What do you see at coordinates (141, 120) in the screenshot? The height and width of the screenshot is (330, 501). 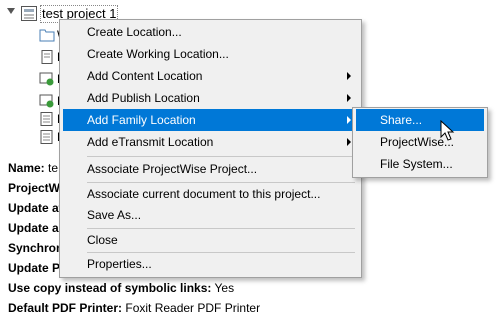 I see `menu-item-label: Add Family Location` at bounding box center [141, 120].